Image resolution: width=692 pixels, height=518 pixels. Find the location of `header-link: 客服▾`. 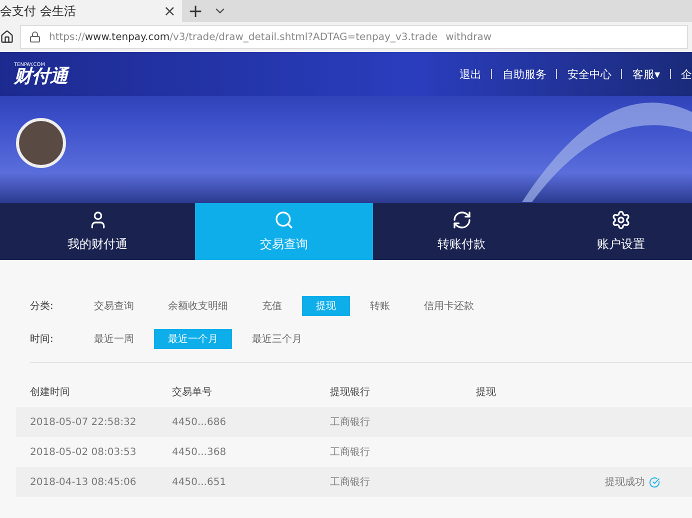

header-link: 客服▾ is located at coordinates (646, 74).